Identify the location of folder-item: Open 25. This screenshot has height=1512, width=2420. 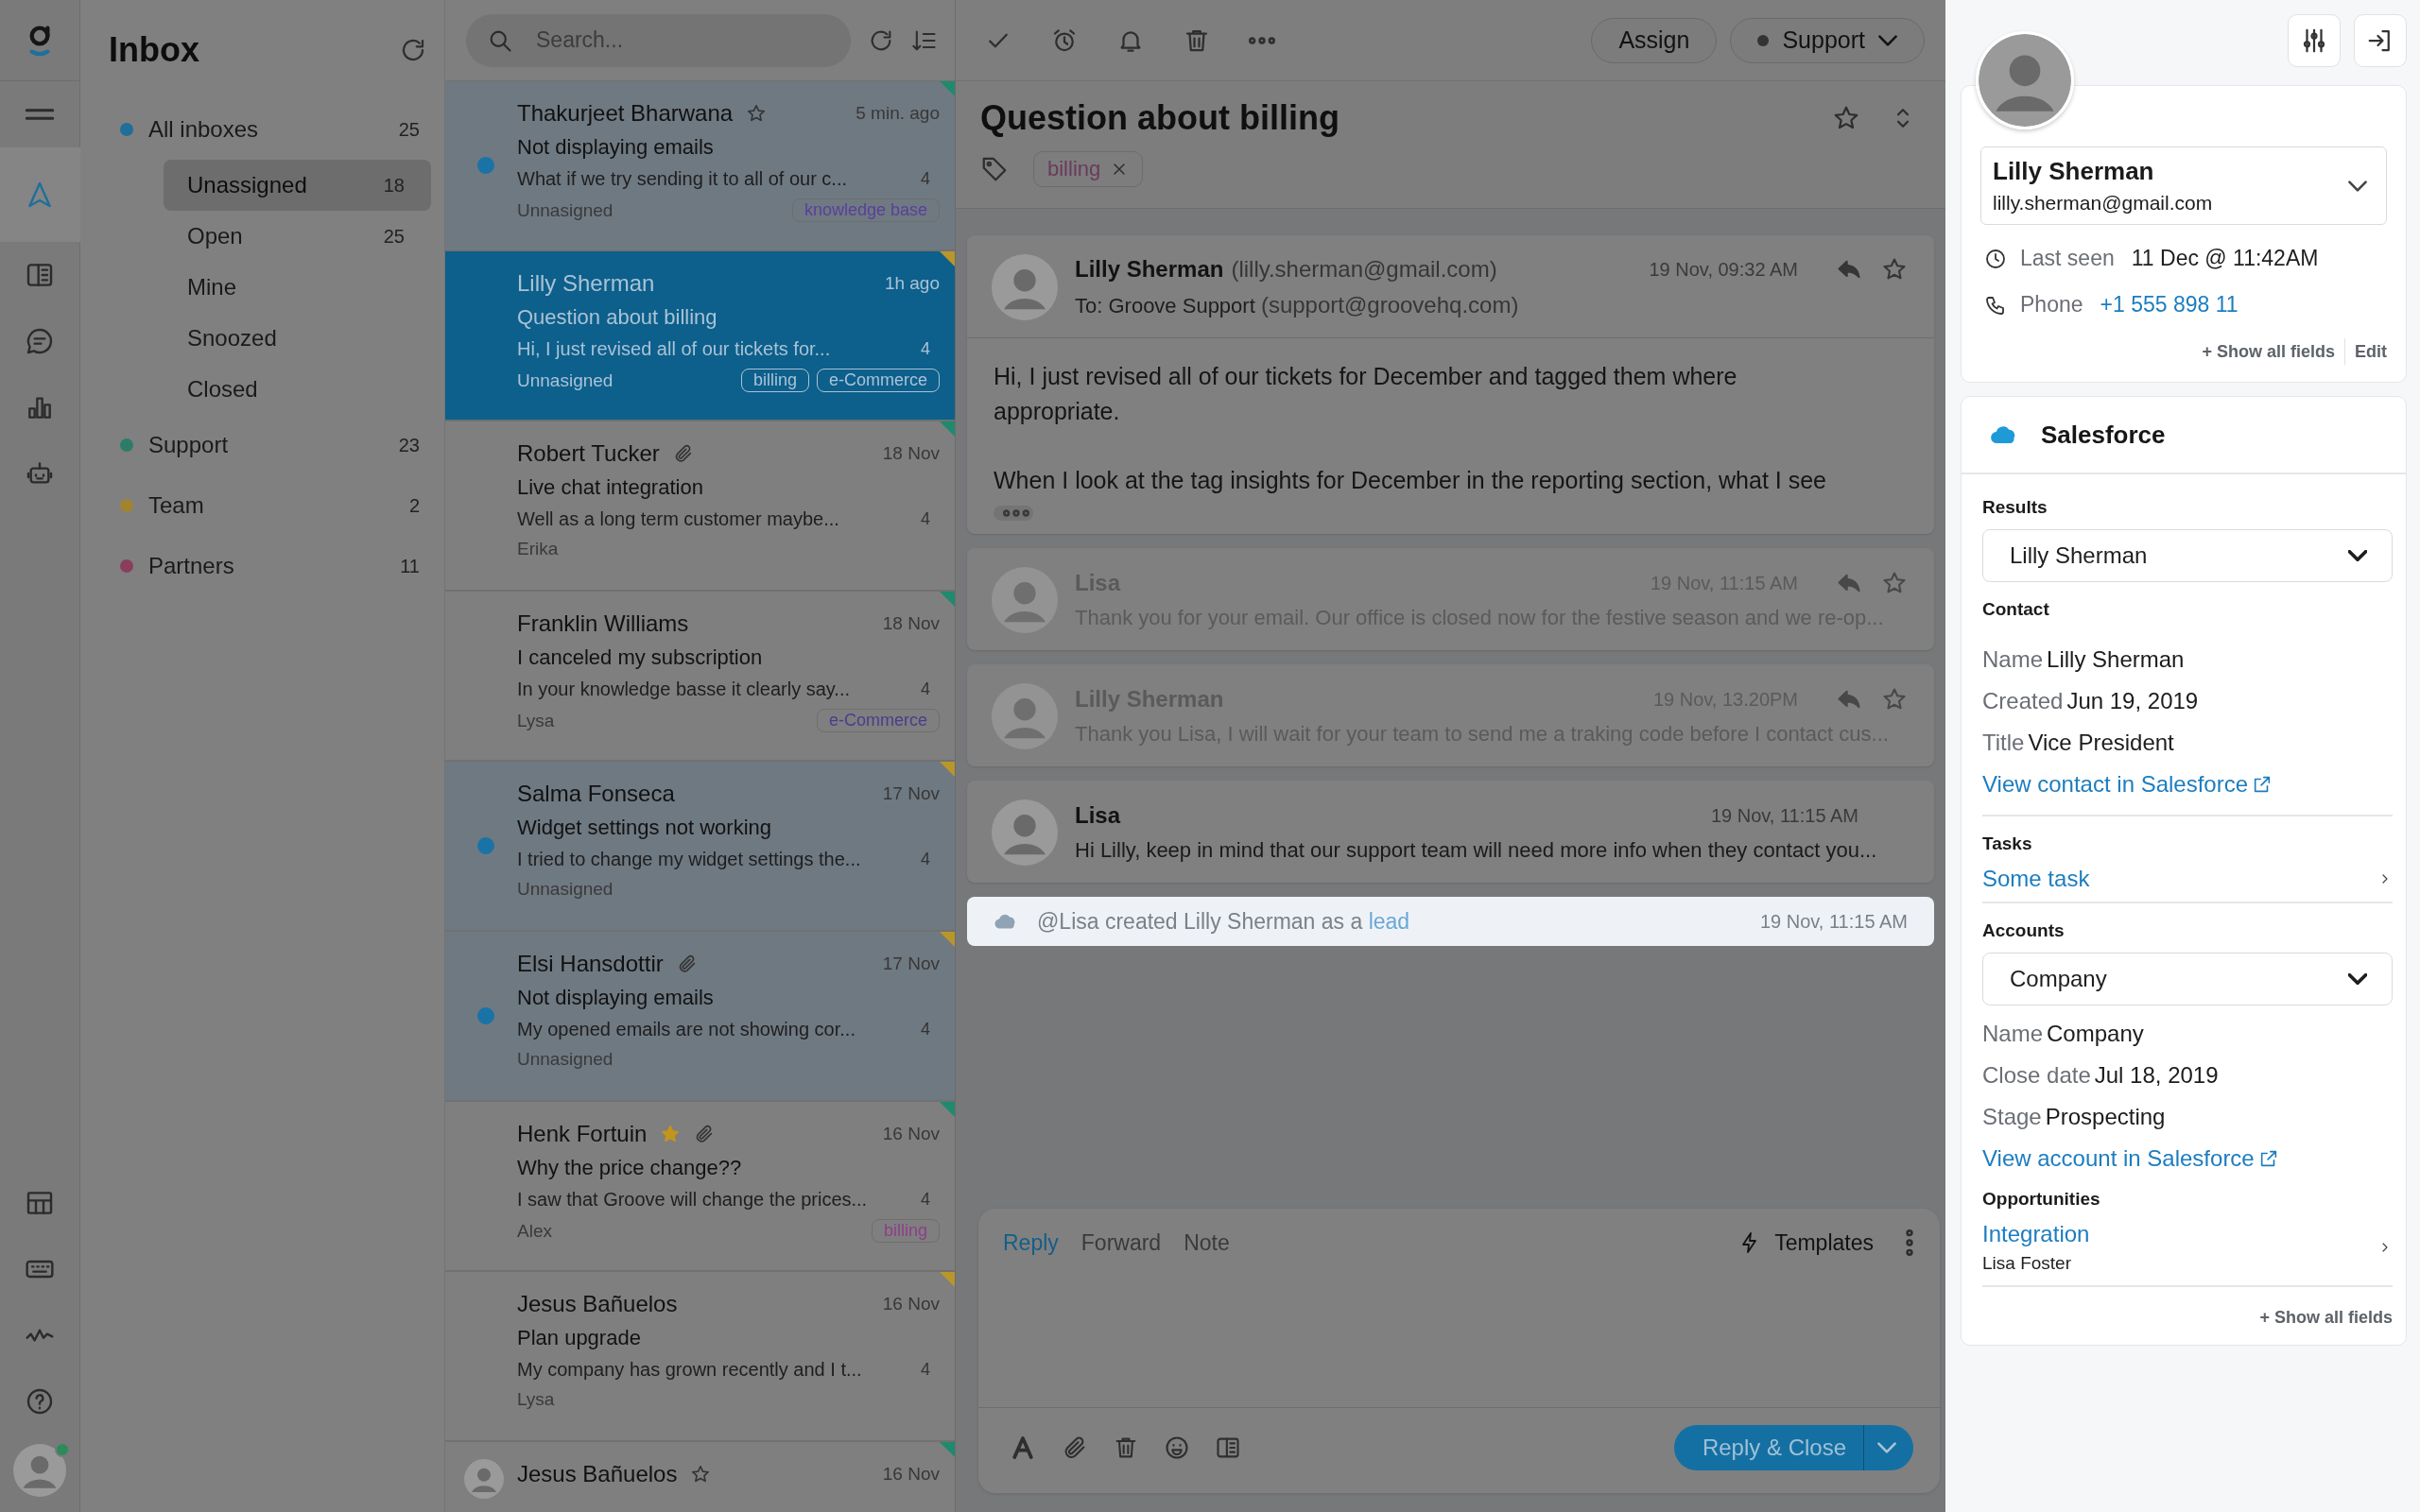
(297, 236).